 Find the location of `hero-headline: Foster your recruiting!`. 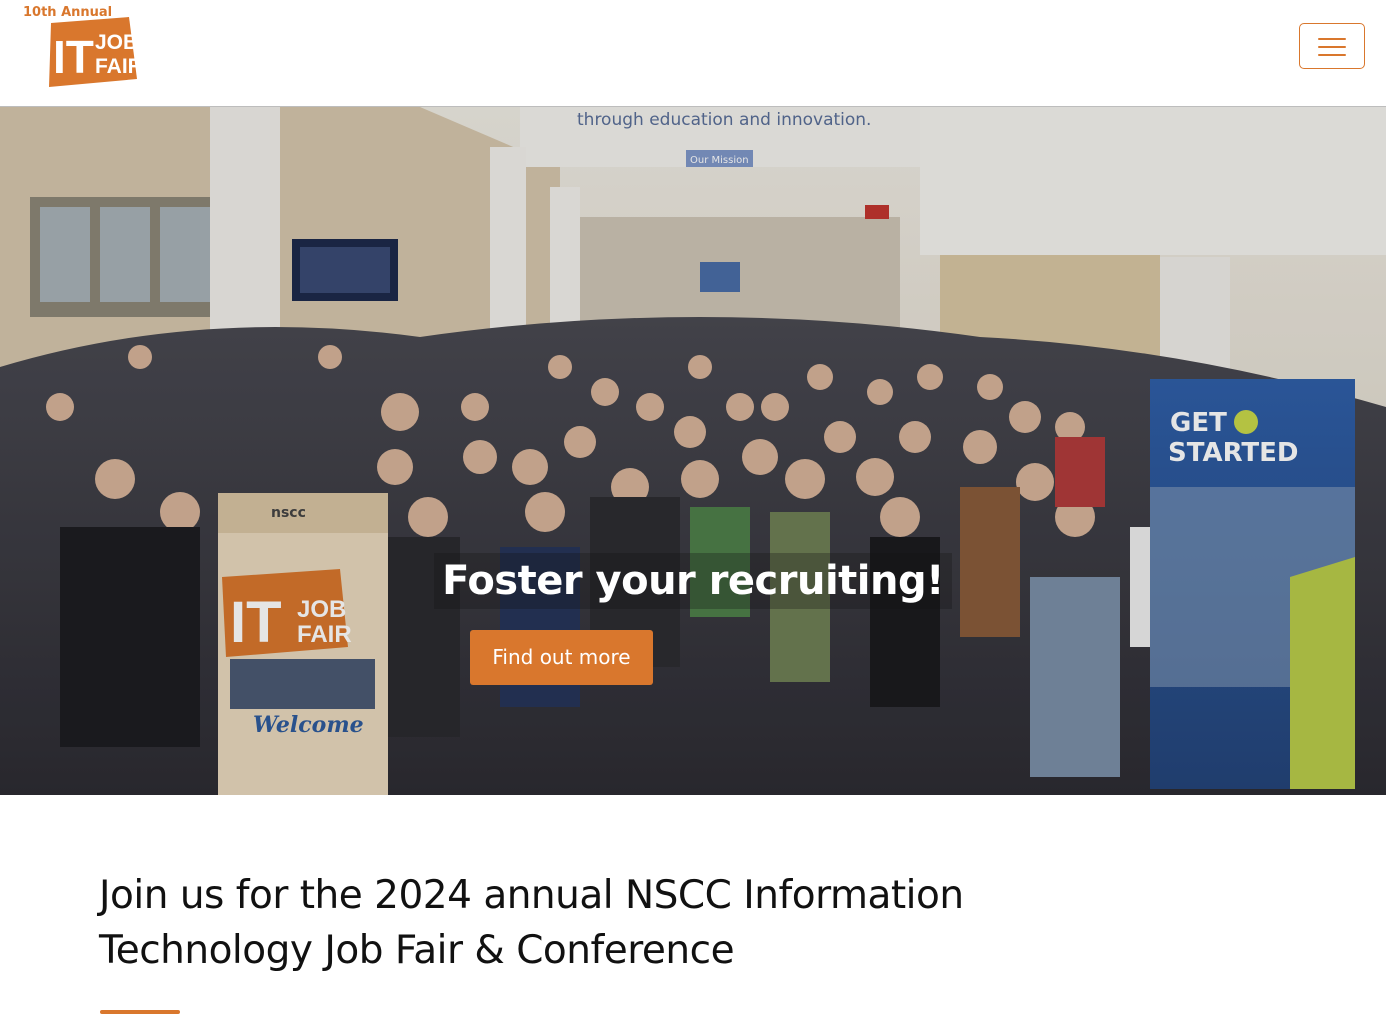

hero-headline: Foster your recruiting! is located at coordinates (693, 581).